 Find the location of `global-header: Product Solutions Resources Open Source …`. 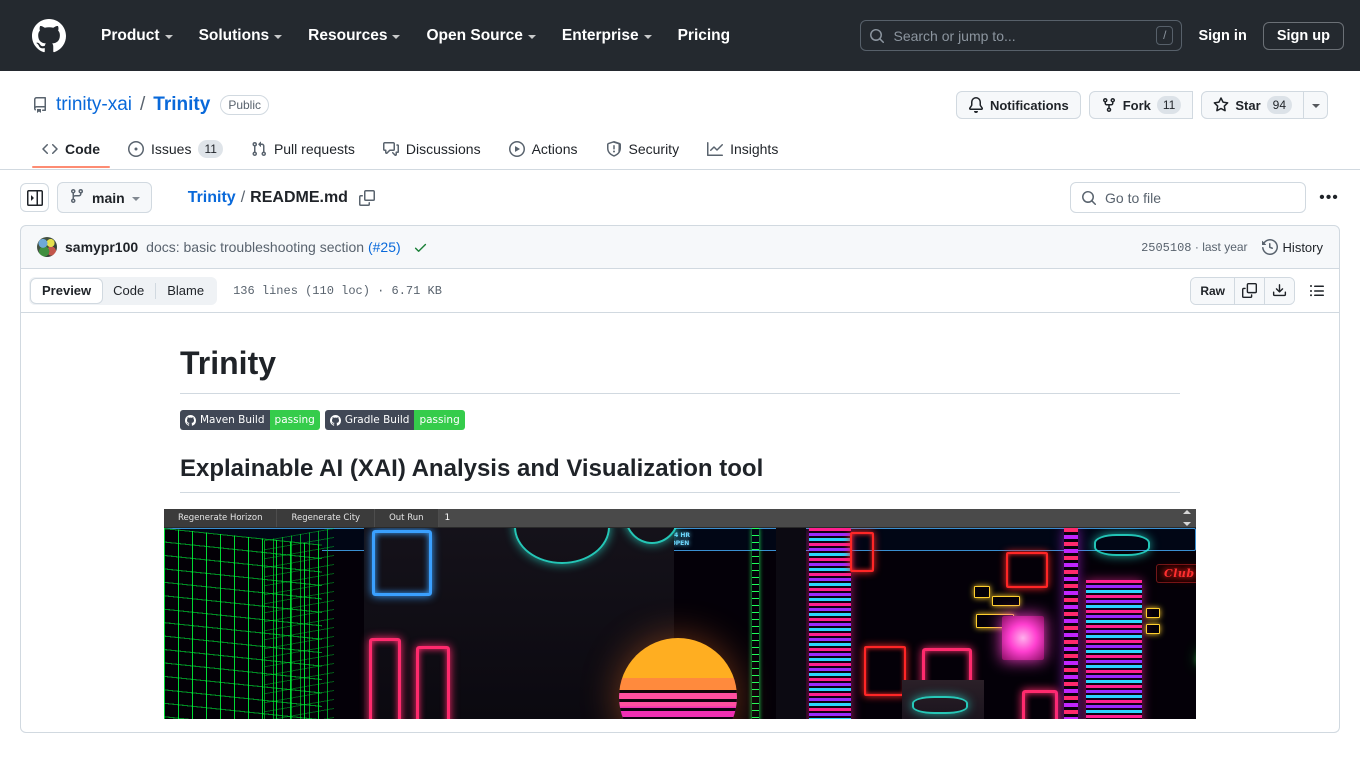

global-header: Product Solutions Resources Open Source … is located at coordinates (680, 35).